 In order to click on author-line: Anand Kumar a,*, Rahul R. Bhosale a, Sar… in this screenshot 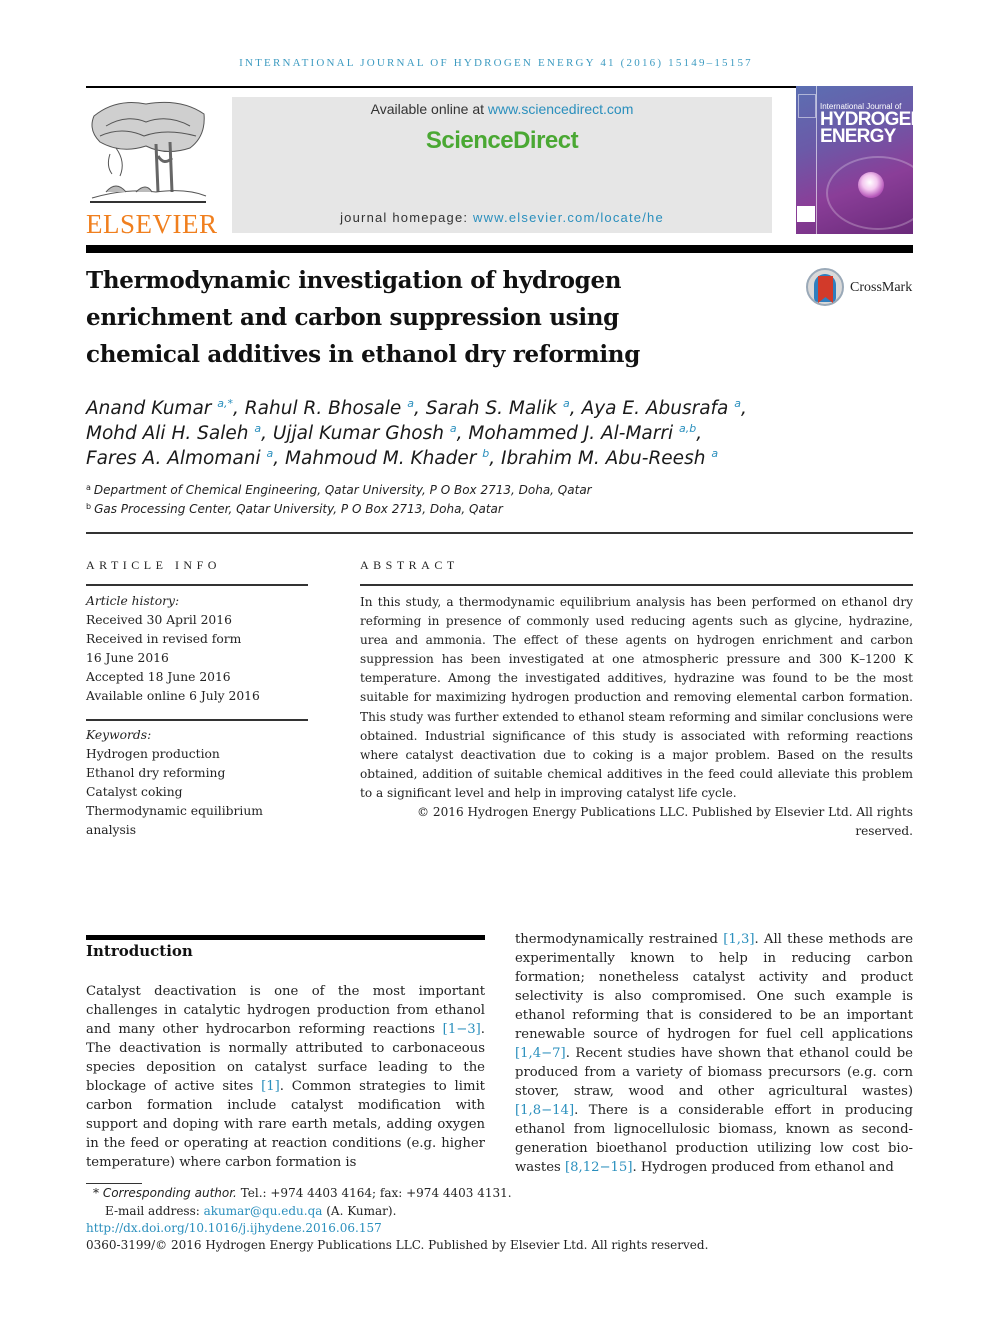, I will do `click(416, 408)`.